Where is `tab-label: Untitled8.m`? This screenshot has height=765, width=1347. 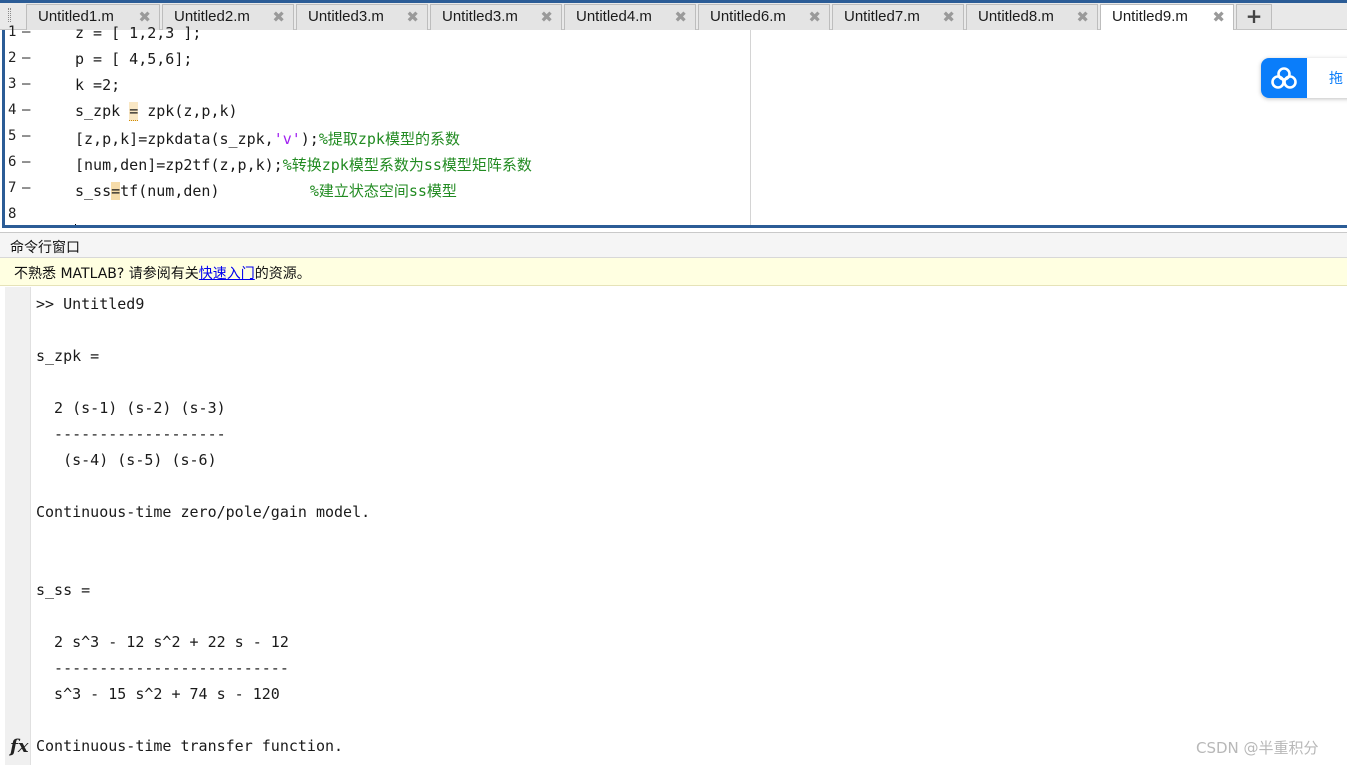 tab-label: Untitled8.m is located at coordinates (1016, 16).